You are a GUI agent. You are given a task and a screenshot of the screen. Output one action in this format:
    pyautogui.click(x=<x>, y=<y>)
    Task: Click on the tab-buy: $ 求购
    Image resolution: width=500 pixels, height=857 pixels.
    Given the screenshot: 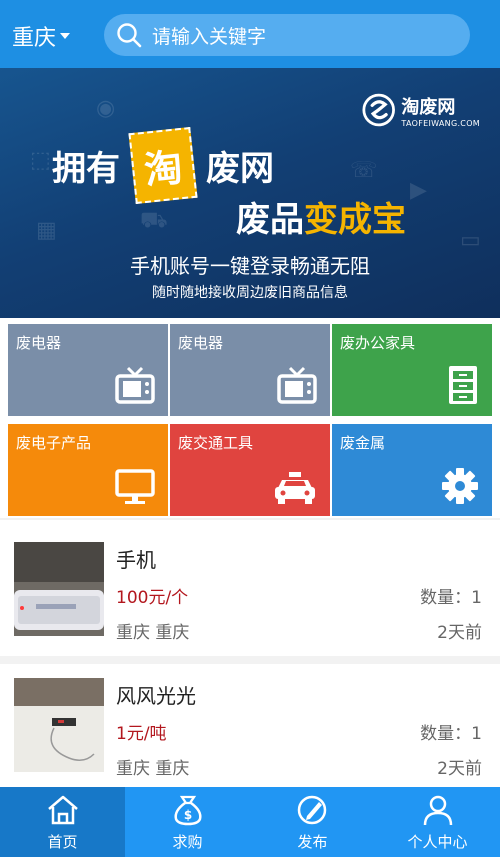 What is the action you would take?
    pyautogui.click(x=187, y=822)
    